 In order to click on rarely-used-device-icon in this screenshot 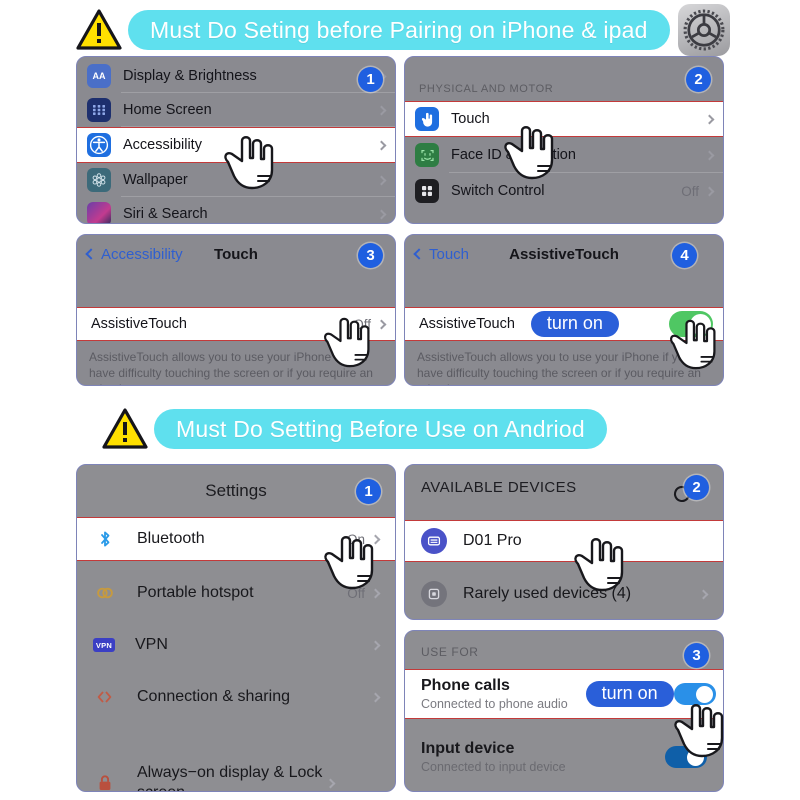, I will do `click(434, 594)`.